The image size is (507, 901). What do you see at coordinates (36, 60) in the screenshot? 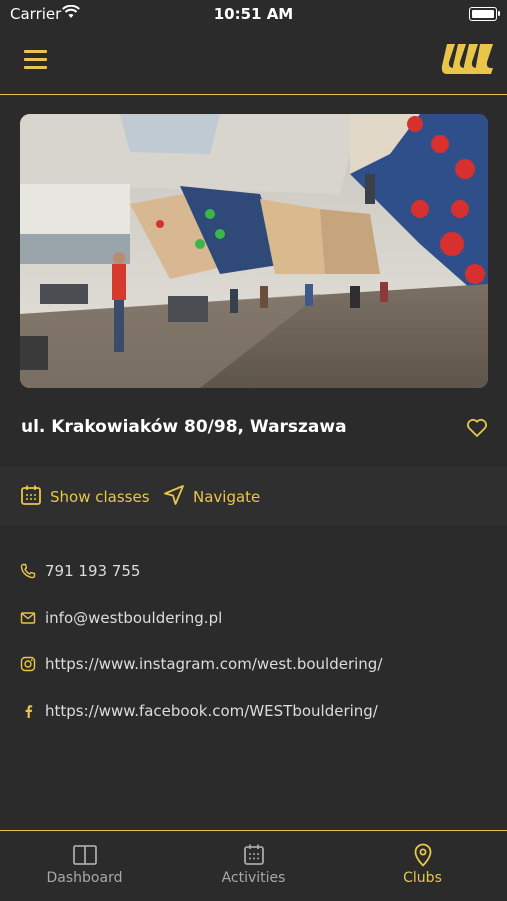
I see `hamburger-menu-icon` at bounding box center [36, 60].